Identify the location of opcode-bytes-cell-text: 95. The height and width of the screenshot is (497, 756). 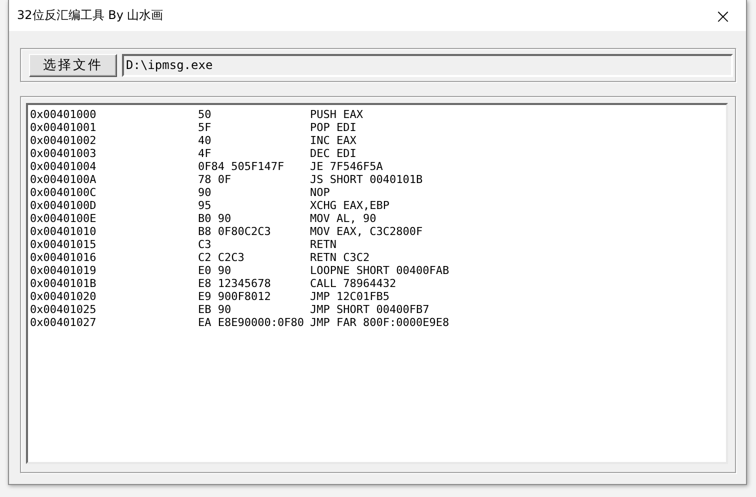
(205, 205).